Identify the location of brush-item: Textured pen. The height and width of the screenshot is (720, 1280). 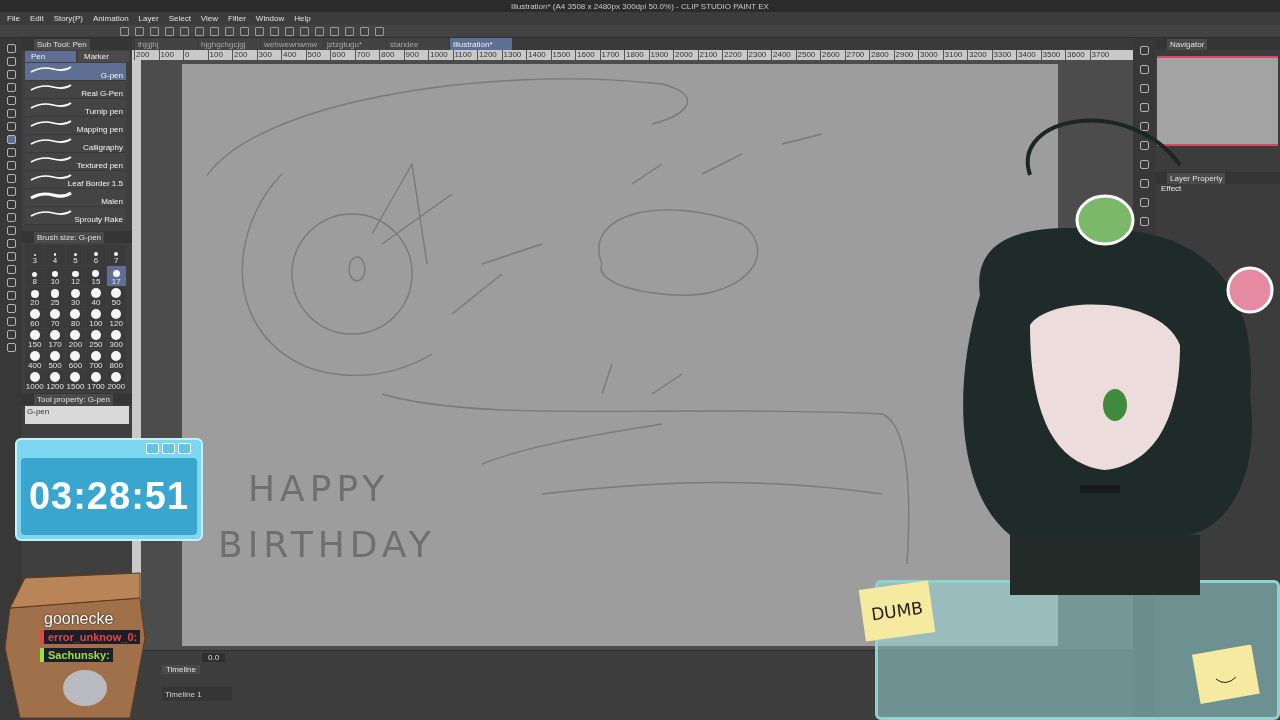
(75, 162).